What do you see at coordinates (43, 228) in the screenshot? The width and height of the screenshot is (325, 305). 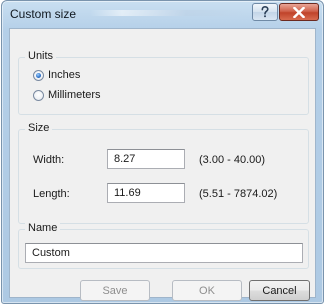 I see `name-group-label: Name` at bounding box center [43, 228].